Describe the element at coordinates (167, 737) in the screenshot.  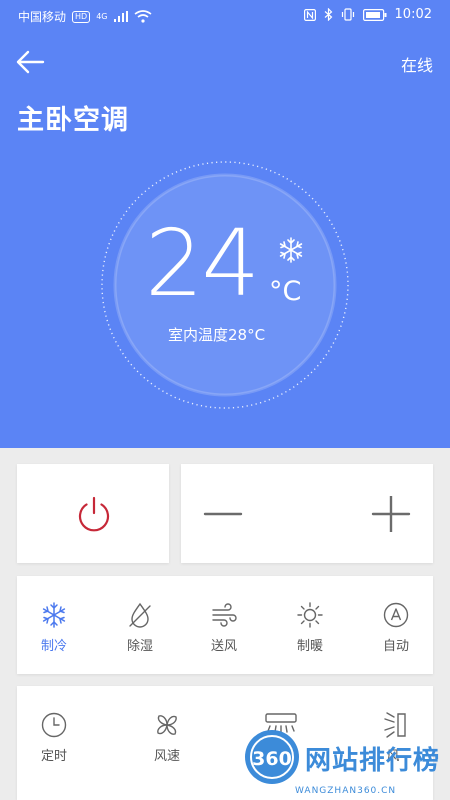
I see `function-fan-speed: 风速` at that location.